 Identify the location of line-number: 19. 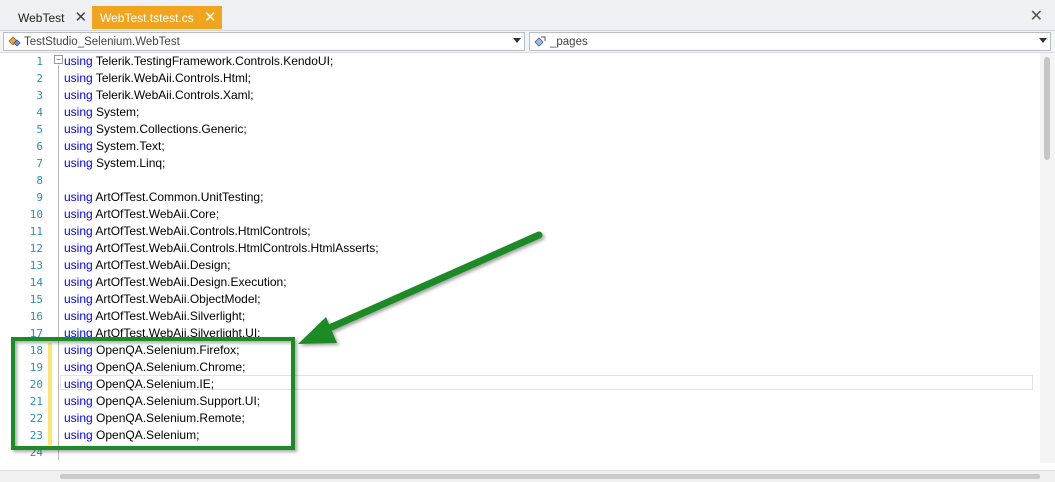
(36, 367).